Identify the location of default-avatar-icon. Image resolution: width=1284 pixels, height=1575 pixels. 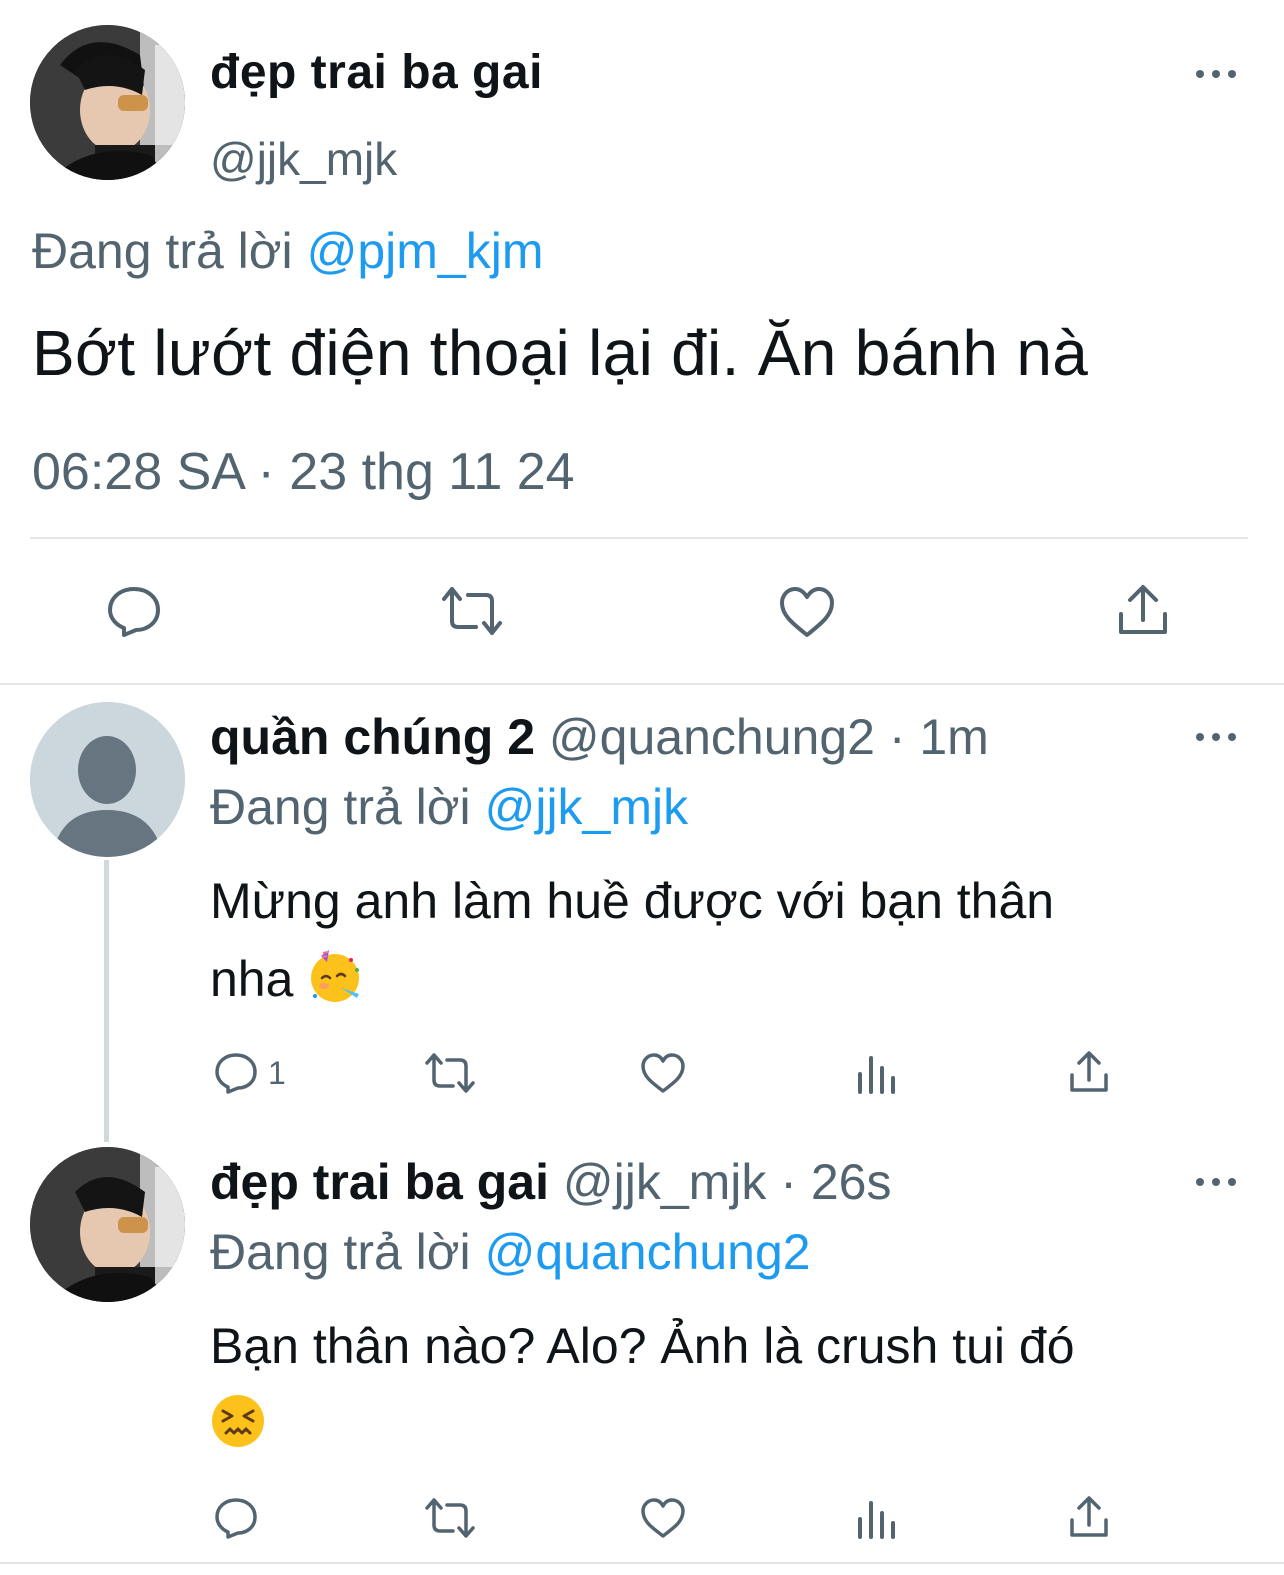
(107, 779).